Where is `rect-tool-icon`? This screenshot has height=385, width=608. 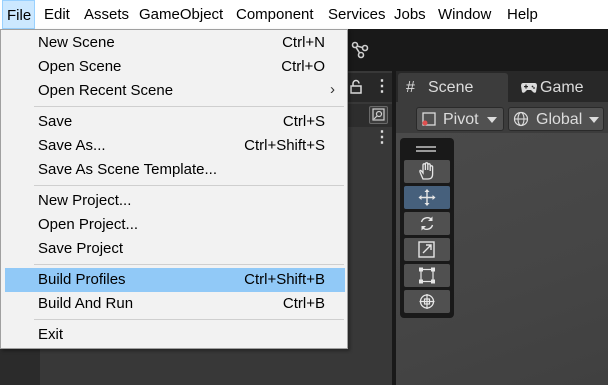
rect-tool-icon is located at coordinates (427, 275).